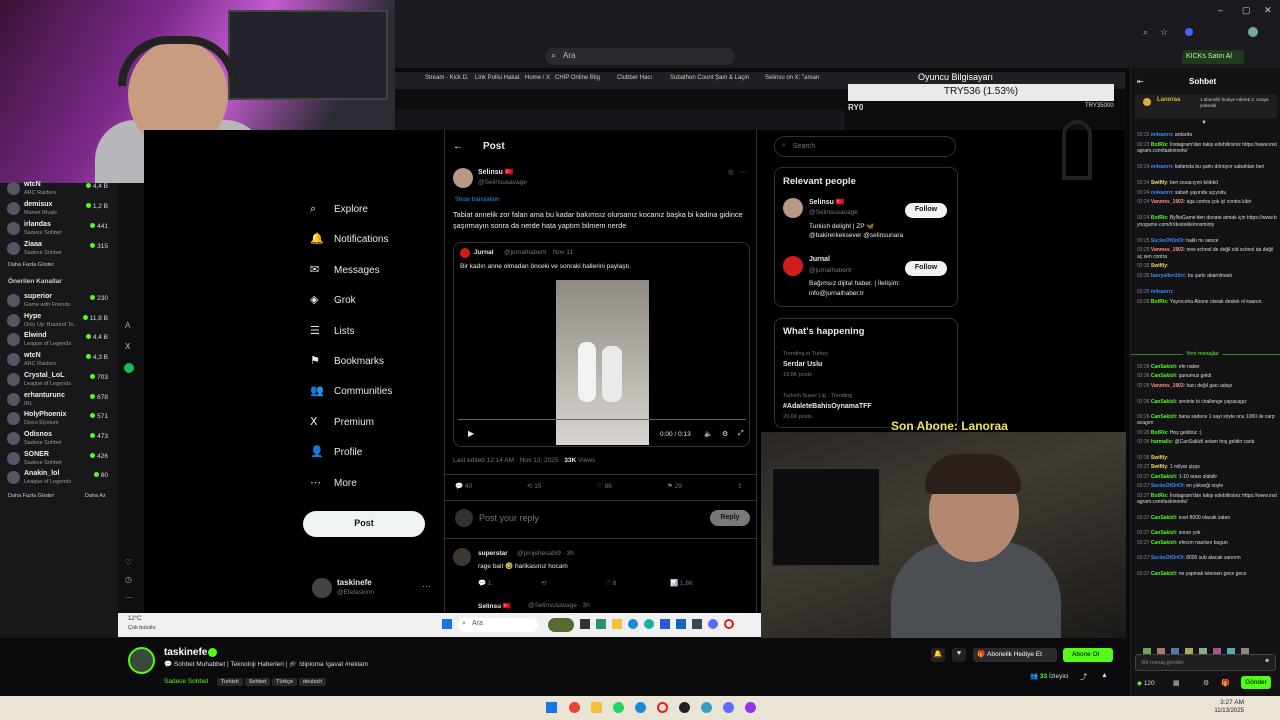 Image resolution: width=1280 pixels, height=720 pixels. I want to click on zoom-icon: ⌕, so click(1145, 32).